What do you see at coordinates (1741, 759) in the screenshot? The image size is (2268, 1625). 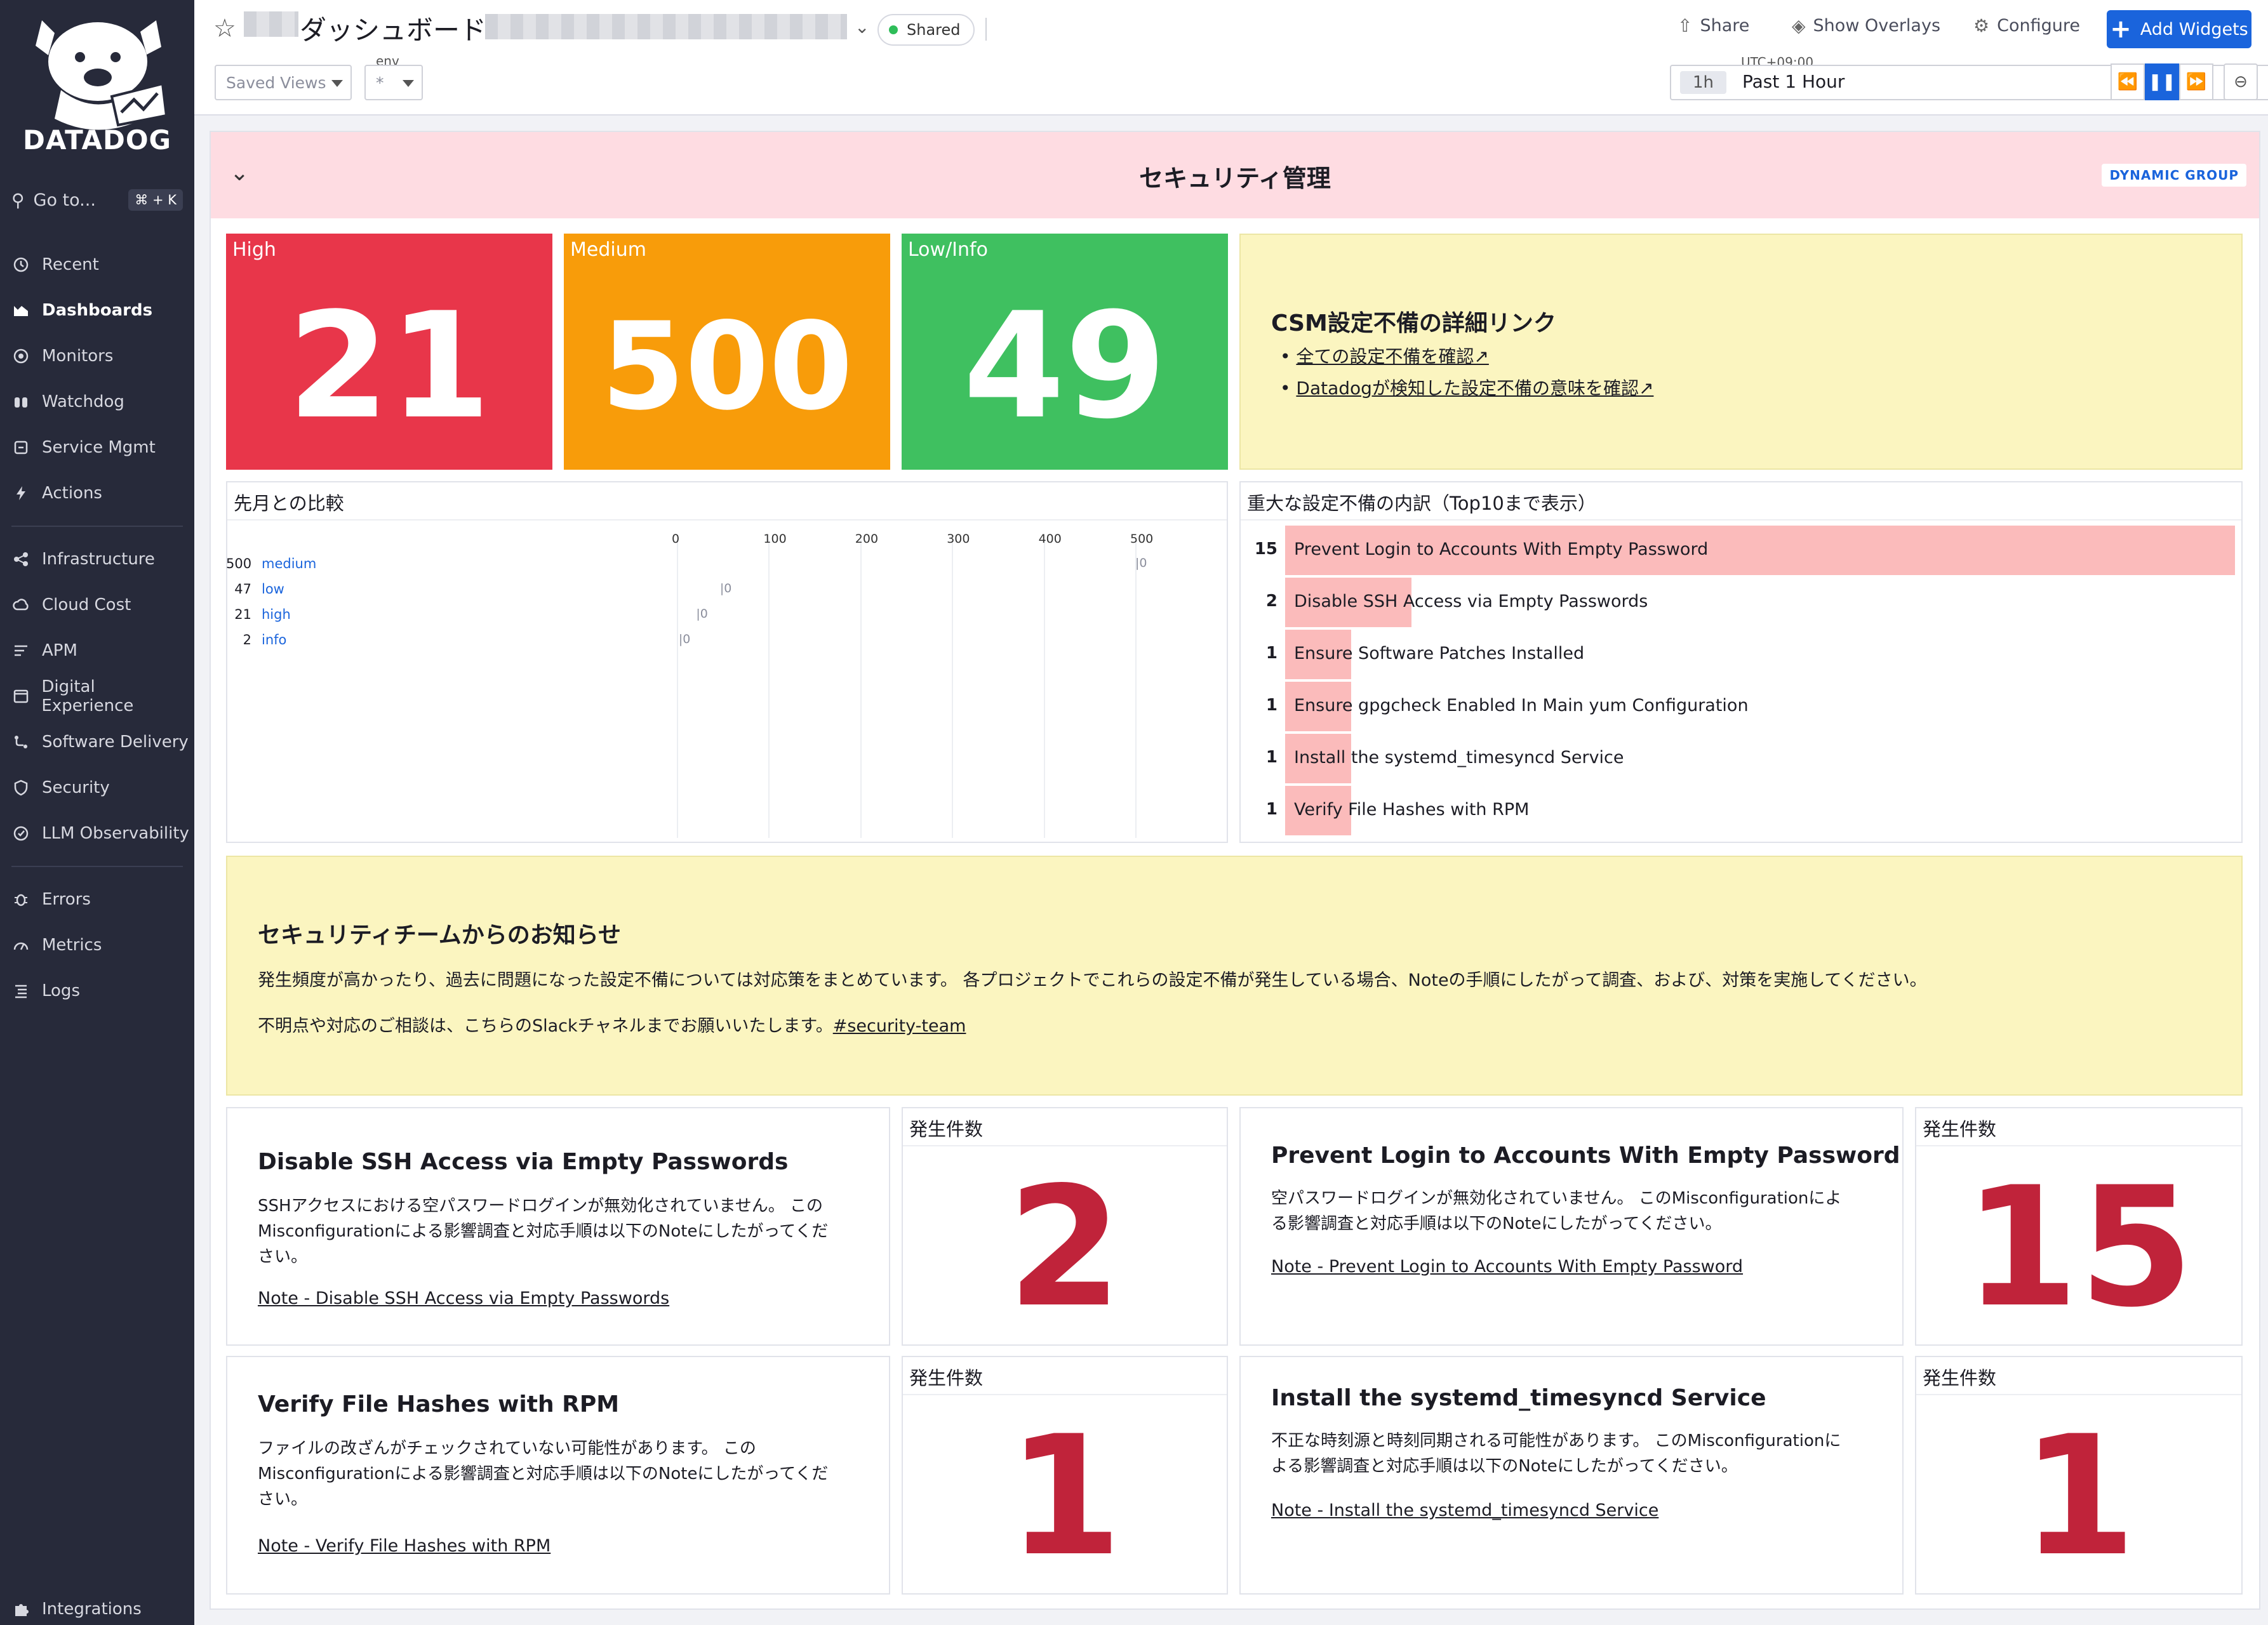 I see `list-item: 1 Install the systemd_timesyncd Service` at bounding box center [1741, 759].